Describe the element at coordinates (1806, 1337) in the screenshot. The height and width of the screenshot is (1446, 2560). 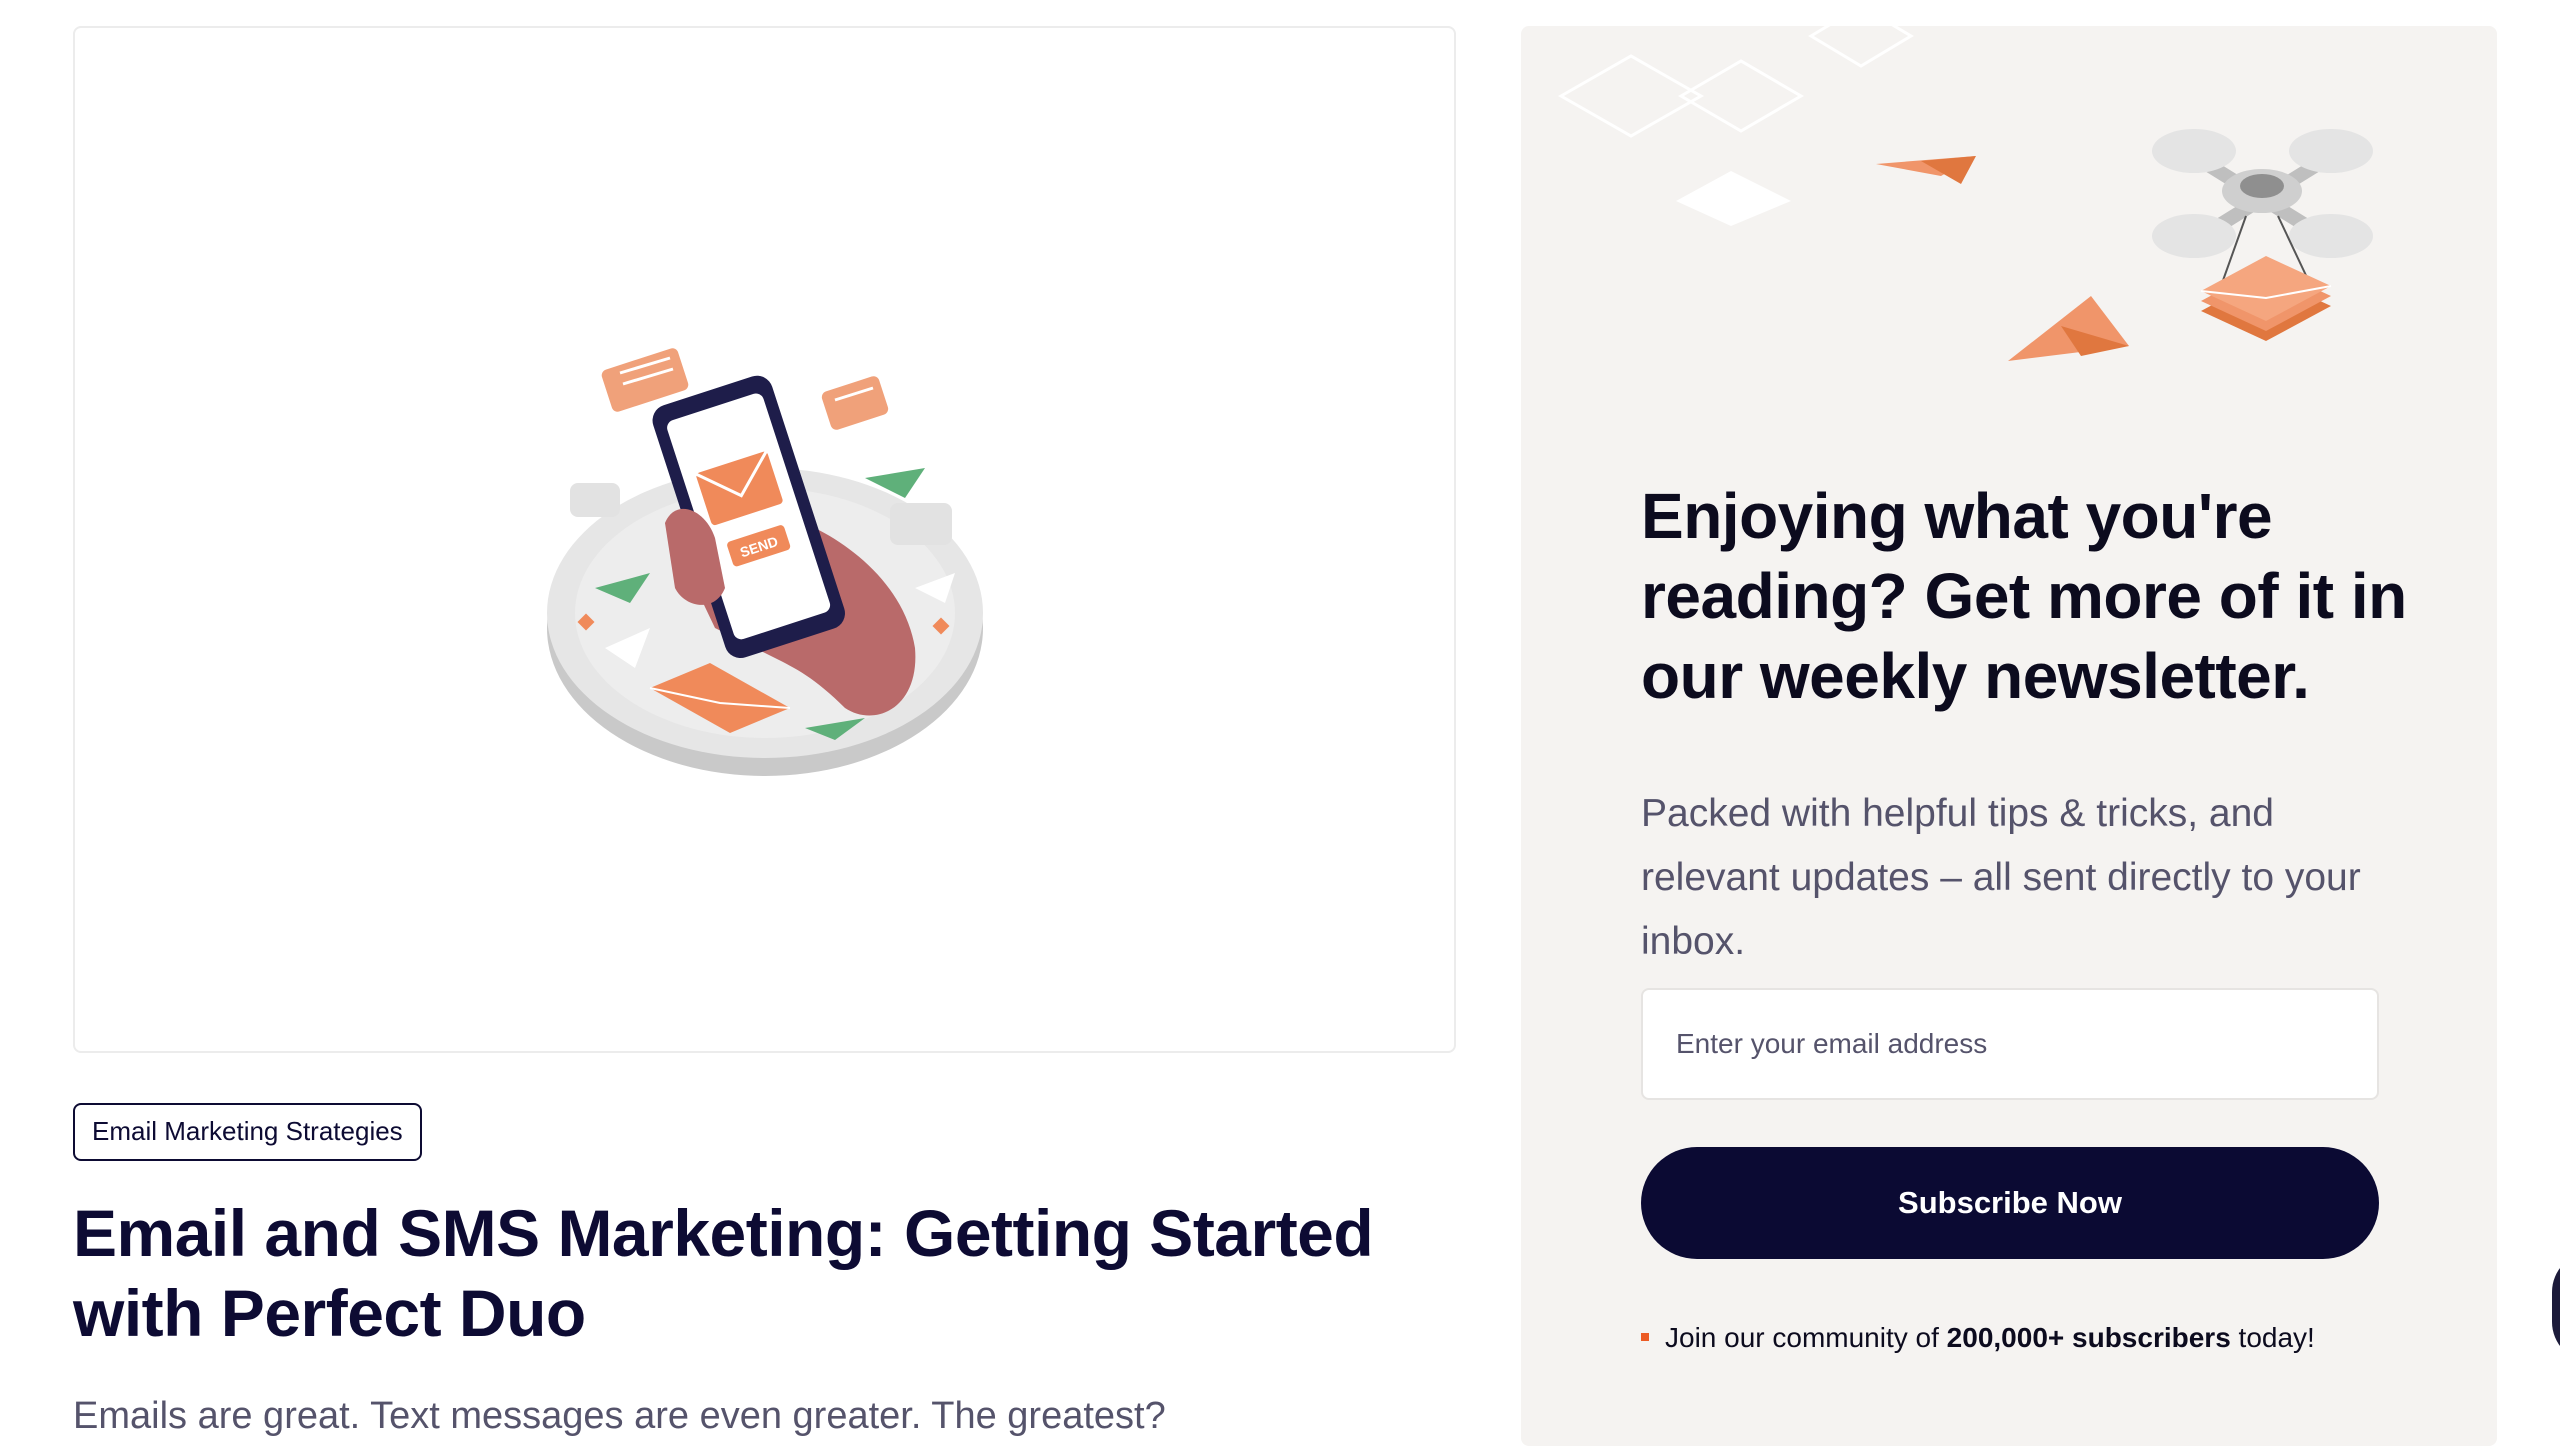
I see `community-prefix: Join our community of` at that location.